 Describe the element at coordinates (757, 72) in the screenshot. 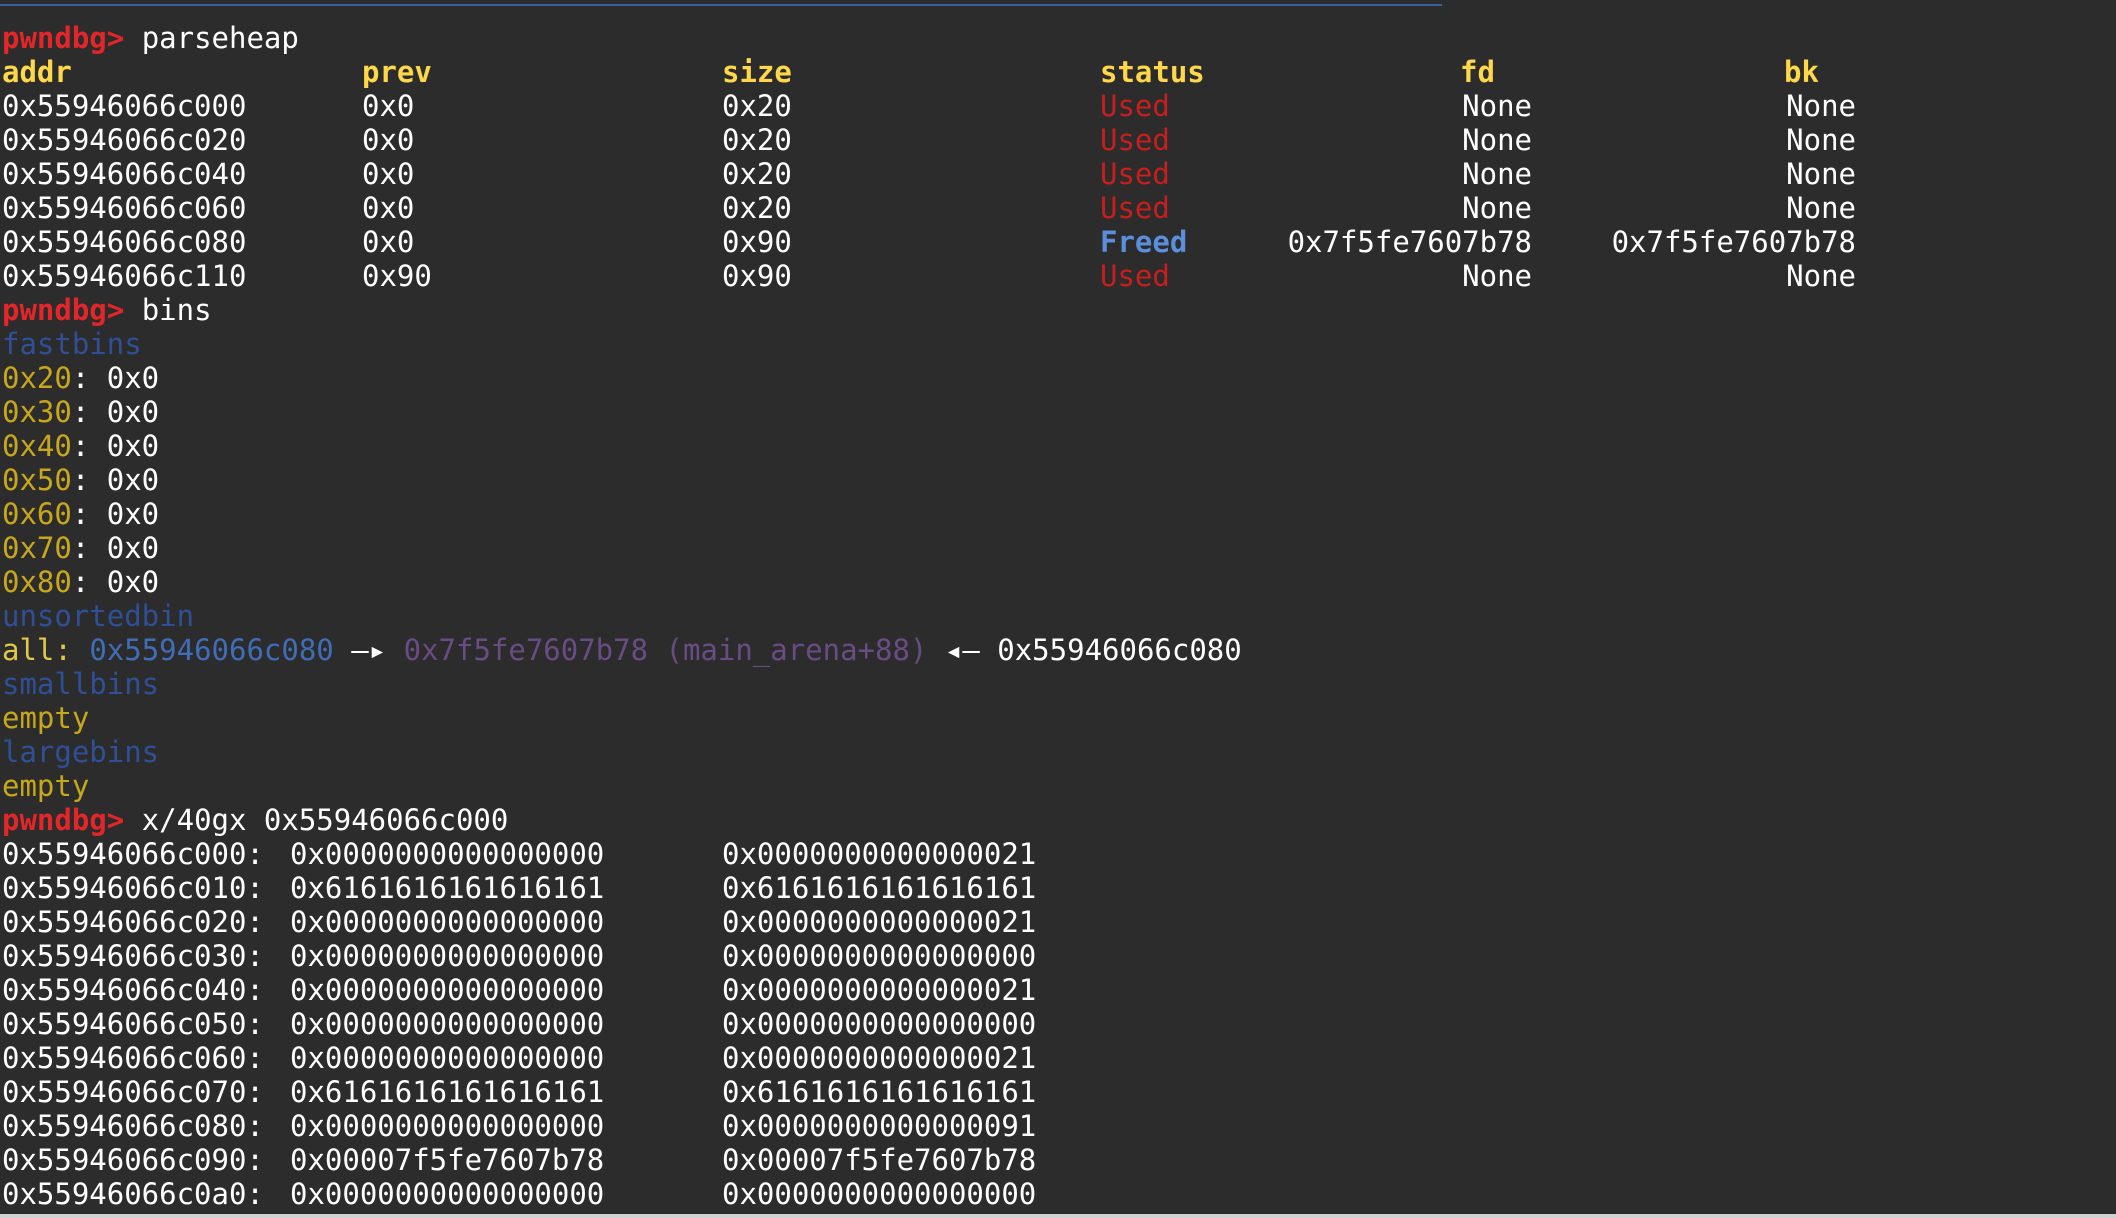

I see `header-size: size` at that location.